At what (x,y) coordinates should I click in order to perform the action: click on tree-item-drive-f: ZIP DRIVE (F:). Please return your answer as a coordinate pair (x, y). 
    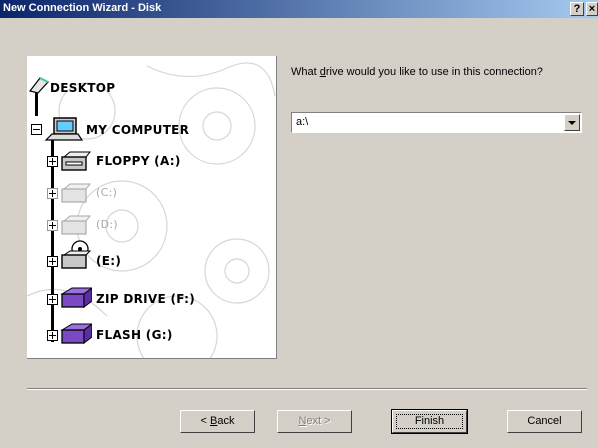
    Looking at the image, I should click on (147, 297).